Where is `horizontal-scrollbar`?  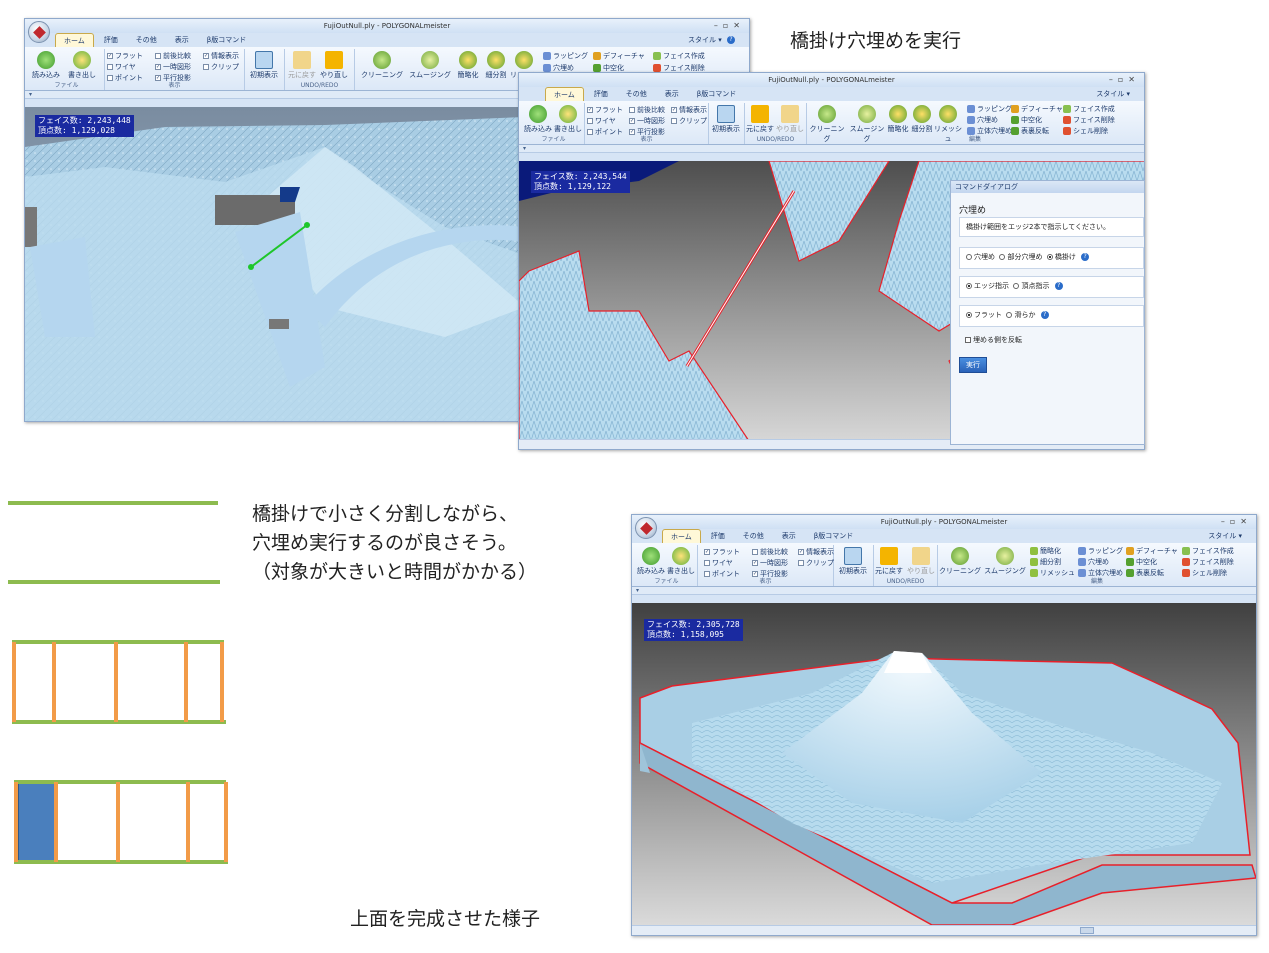 horizontal-scrollbar is located at coordinates (944, 930).